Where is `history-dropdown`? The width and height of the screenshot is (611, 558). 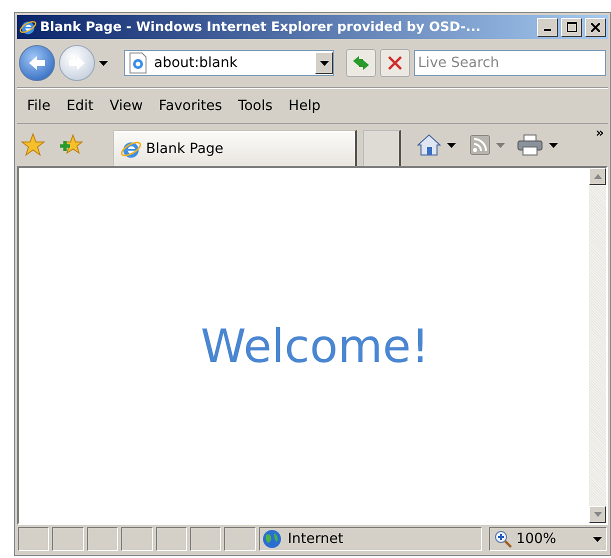
history-dropdown is located at coordinates (103, 63).